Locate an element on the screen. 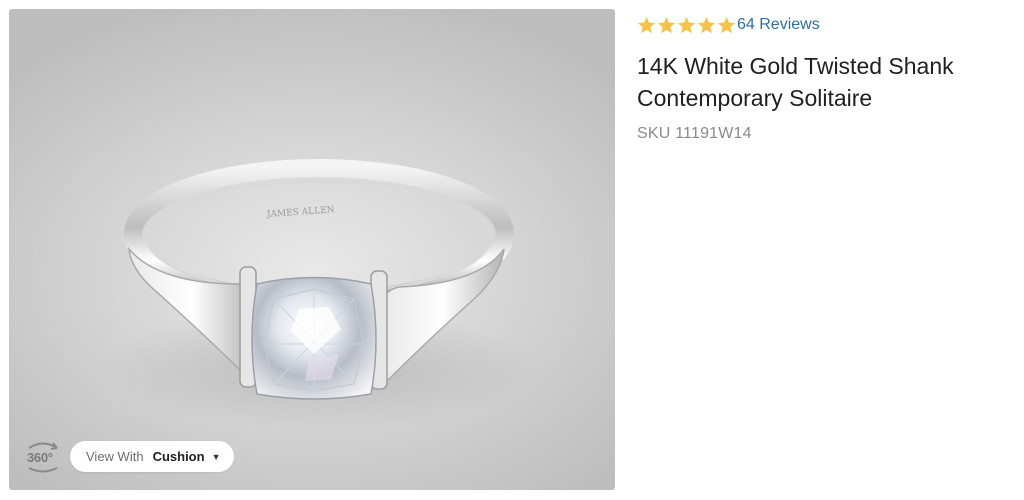 The height and width of the screenshot is (500, 1024). caret-down-icon: ▼ is located at coordinates (216, 456).